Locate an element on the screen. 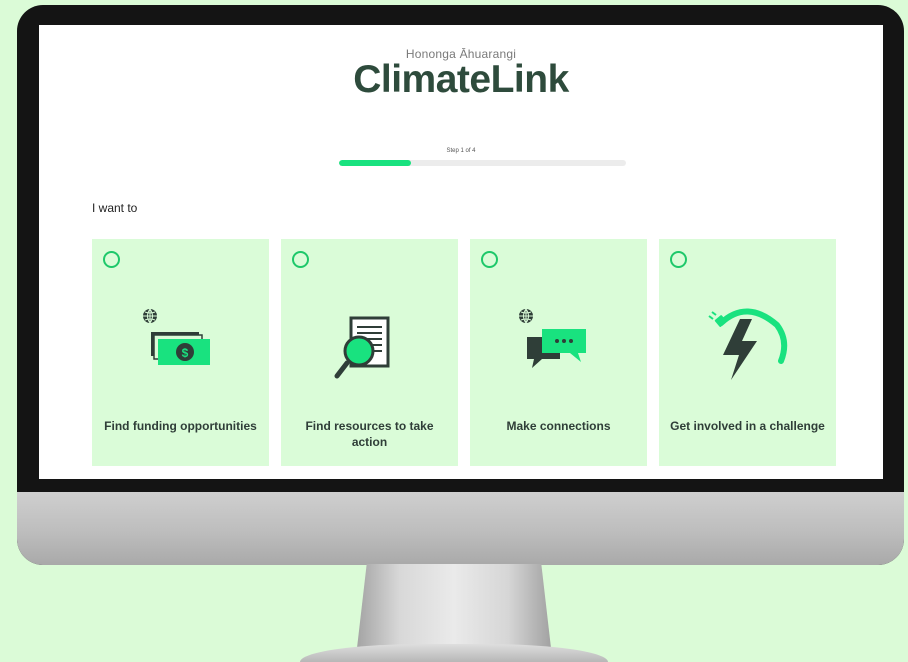 The width and height of the screenshot is (908, 662). monitor-stand-base is located at coordinates (454, 653).